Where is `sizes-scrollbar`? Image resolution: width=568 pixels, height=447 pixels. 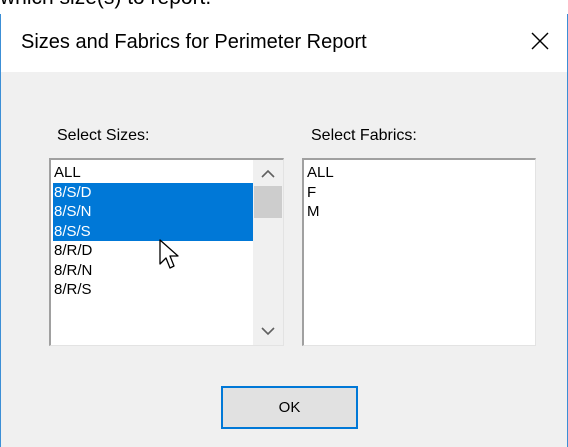
sizes-scrollbar is located at coordinates (268, 252).